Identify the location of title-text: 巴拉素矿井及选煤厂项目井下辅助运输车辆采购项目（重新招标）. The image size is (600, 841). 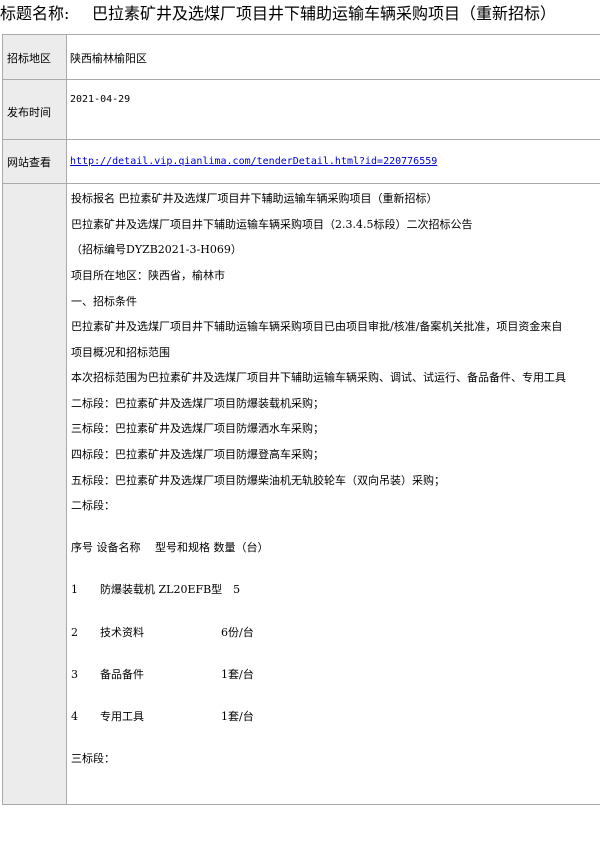
(324, 13).